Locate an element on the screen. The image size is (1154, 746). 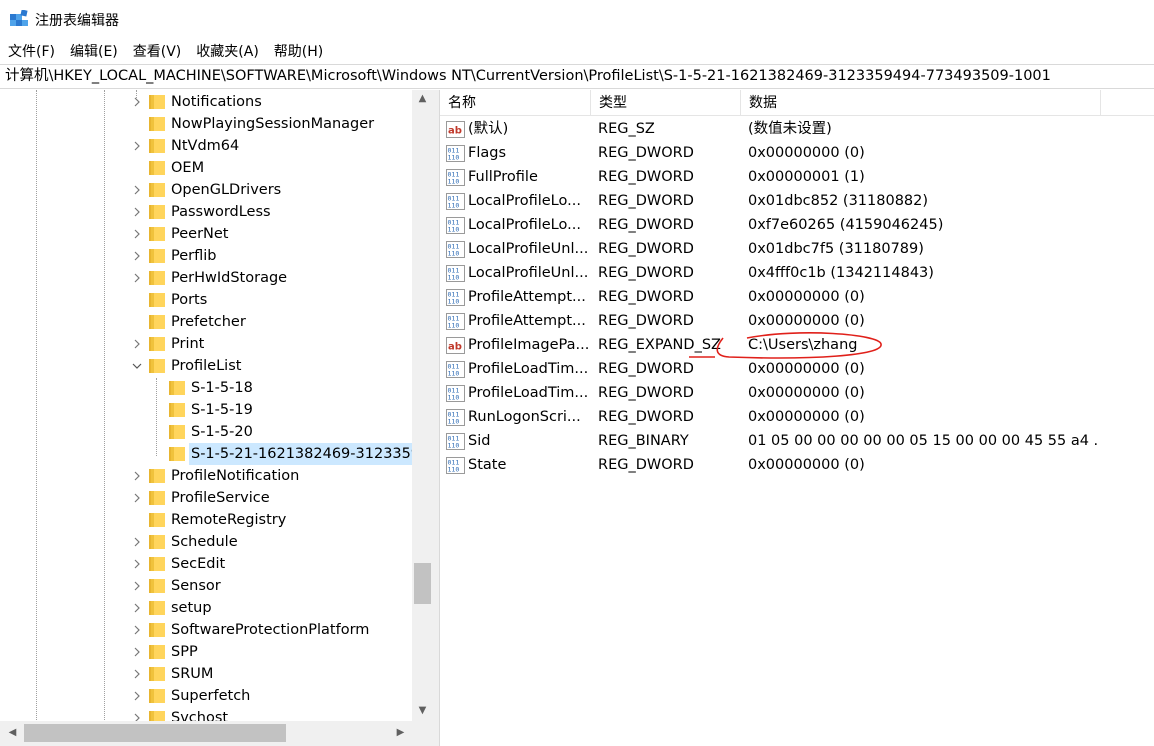
value-name: FullProfile is located at coordinates (503, 177).